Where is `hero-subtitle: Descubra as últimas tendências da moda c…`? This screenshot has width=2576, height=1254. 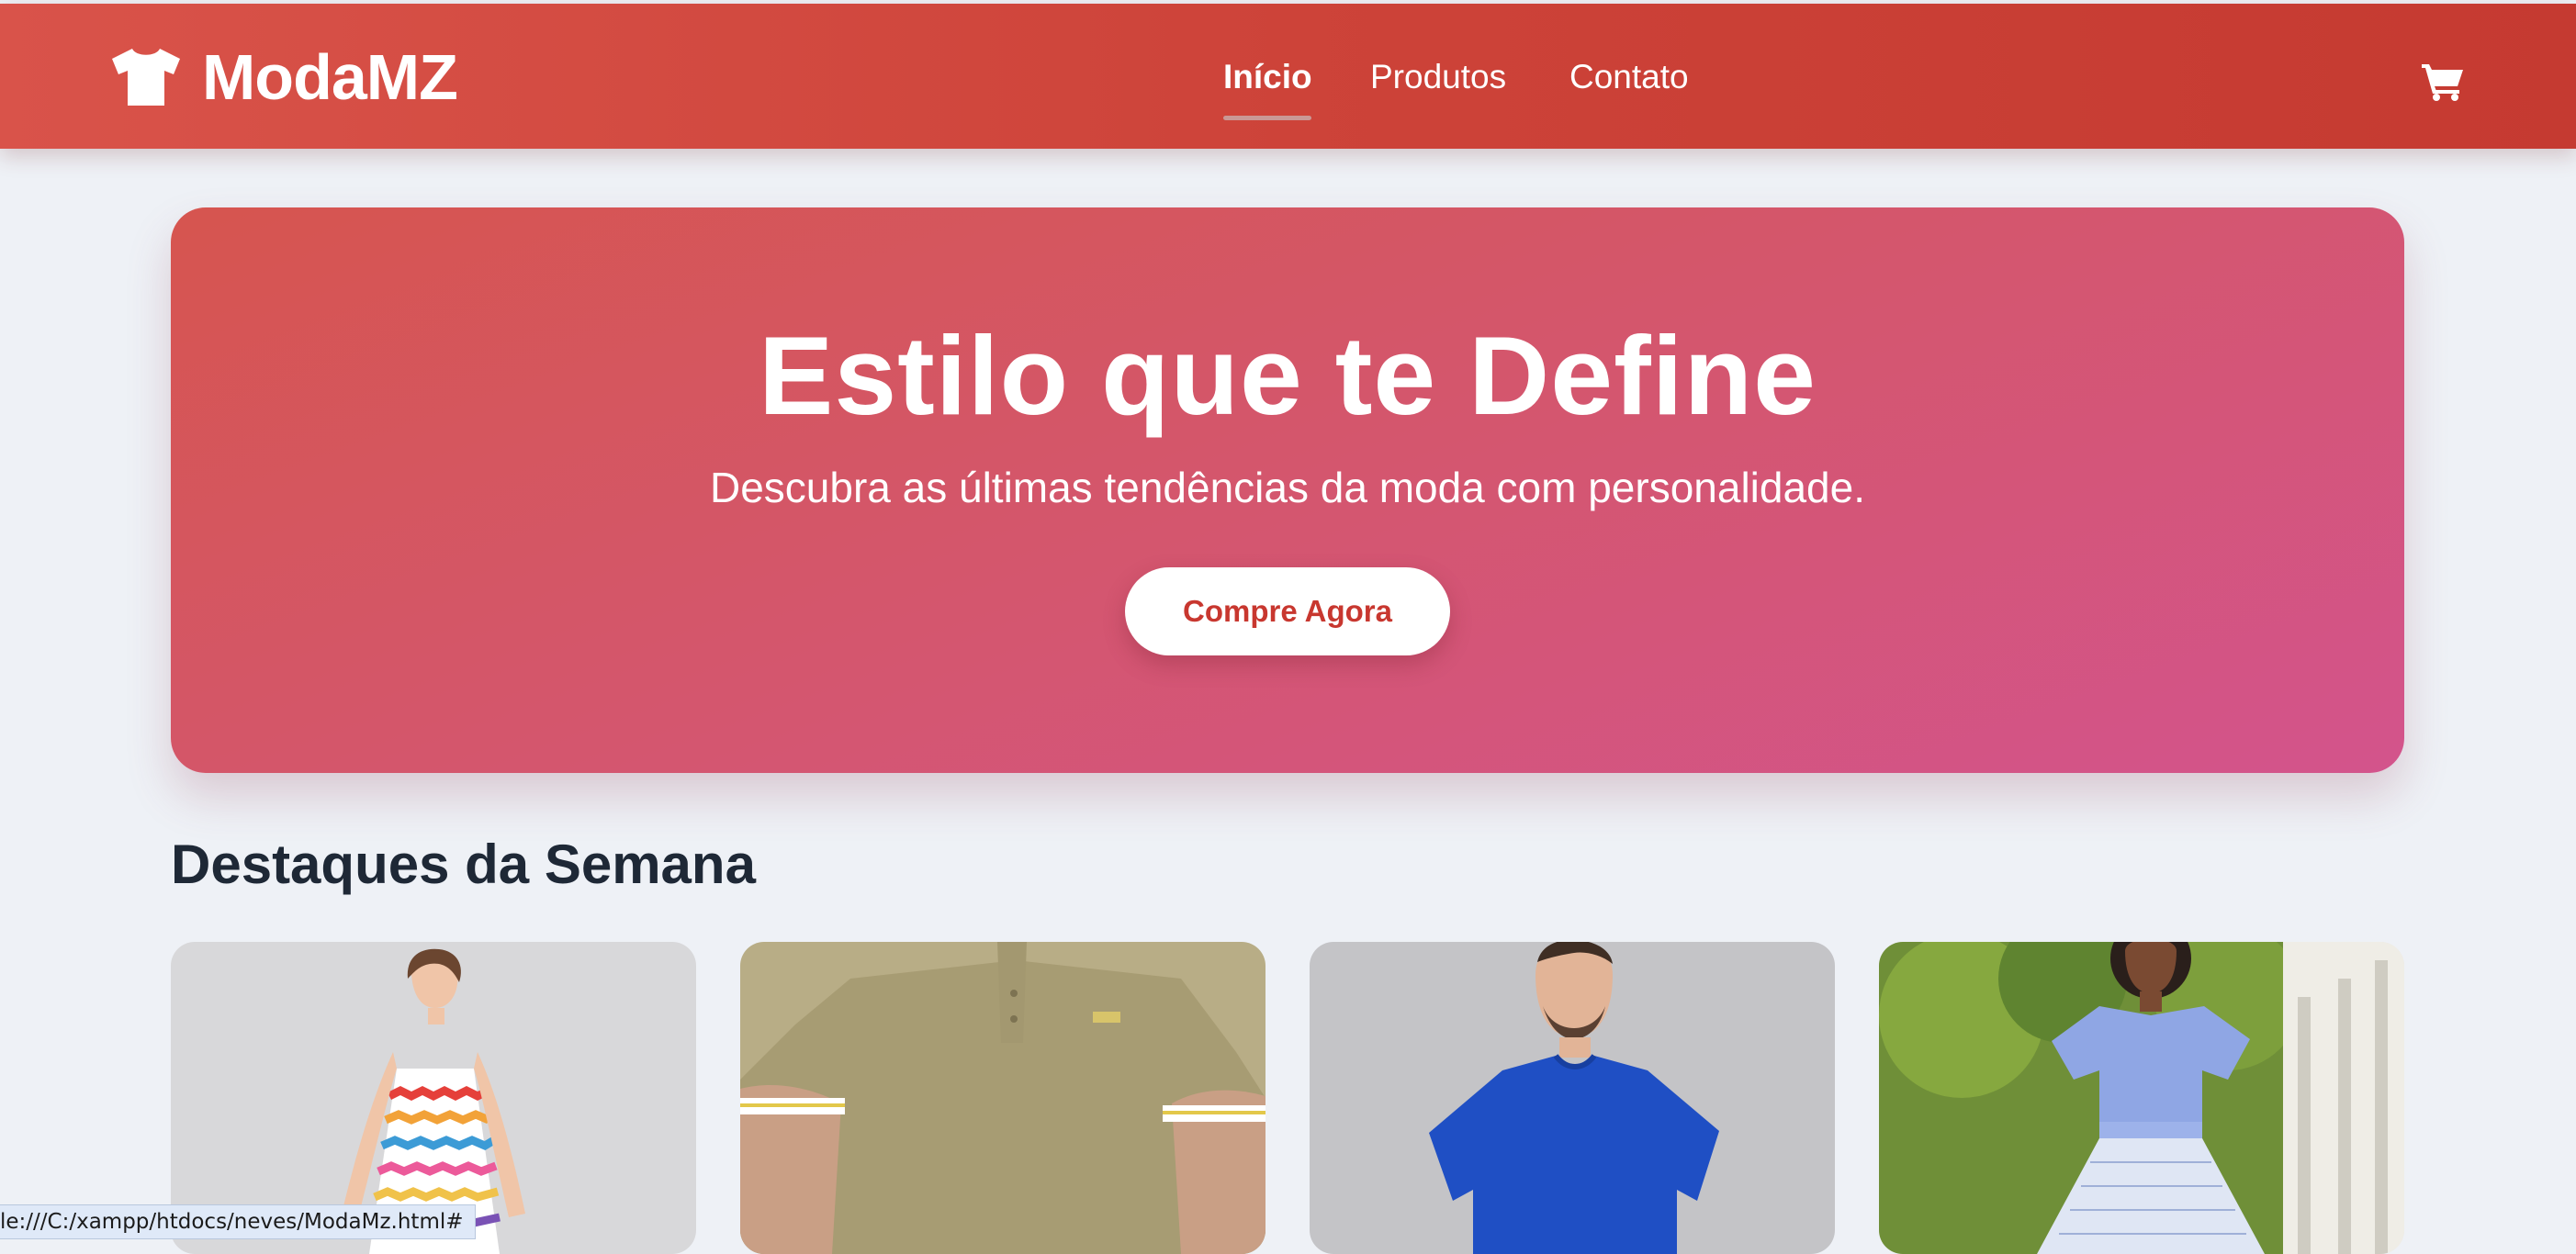
hero-subtitle: Descubra as últimas tendências da moda c… is located at coordinates (1287, 488).